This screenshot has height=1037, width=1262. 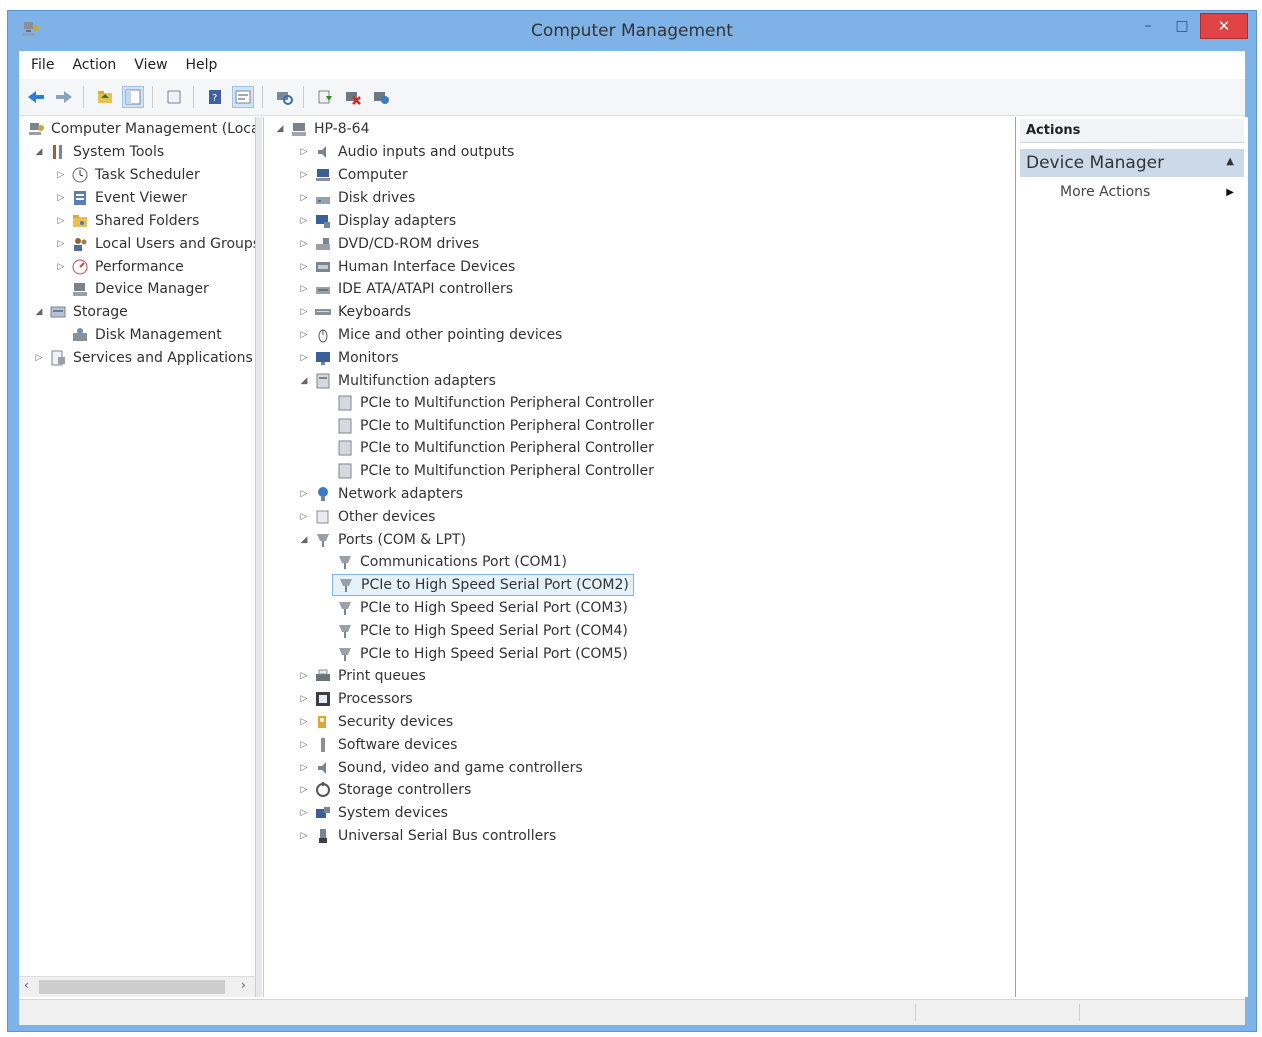 What do you see at coordinates (480, 608) in the screenshot?
I see `device-port-com3: PCIe to High Speed Serial Port (COM3)` at bounding box center [480, 608].